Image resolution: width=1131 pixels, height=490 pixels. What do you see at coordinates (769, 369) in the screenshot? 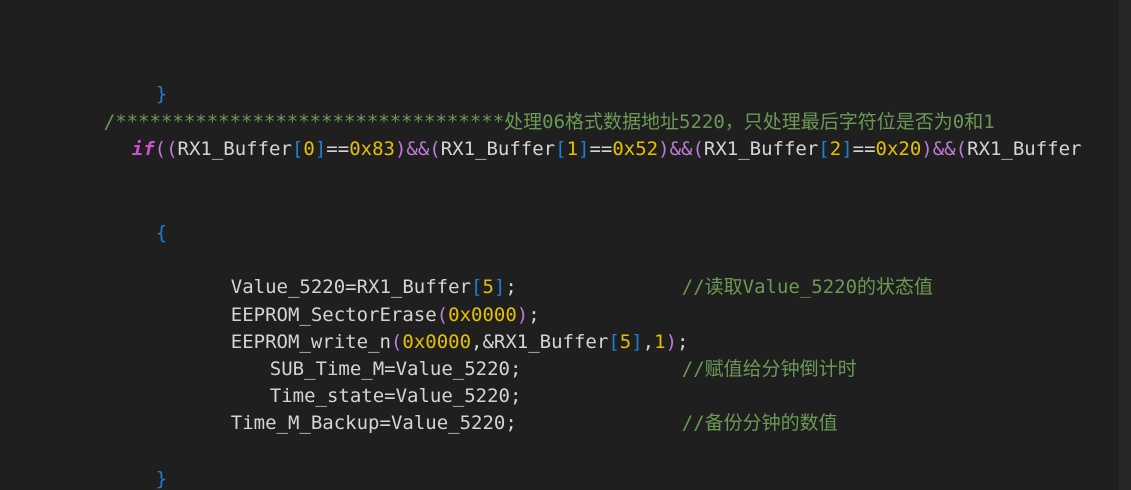
I see `line-comment: //赋值给分钟倒计时` at bounding box center [769, 369].